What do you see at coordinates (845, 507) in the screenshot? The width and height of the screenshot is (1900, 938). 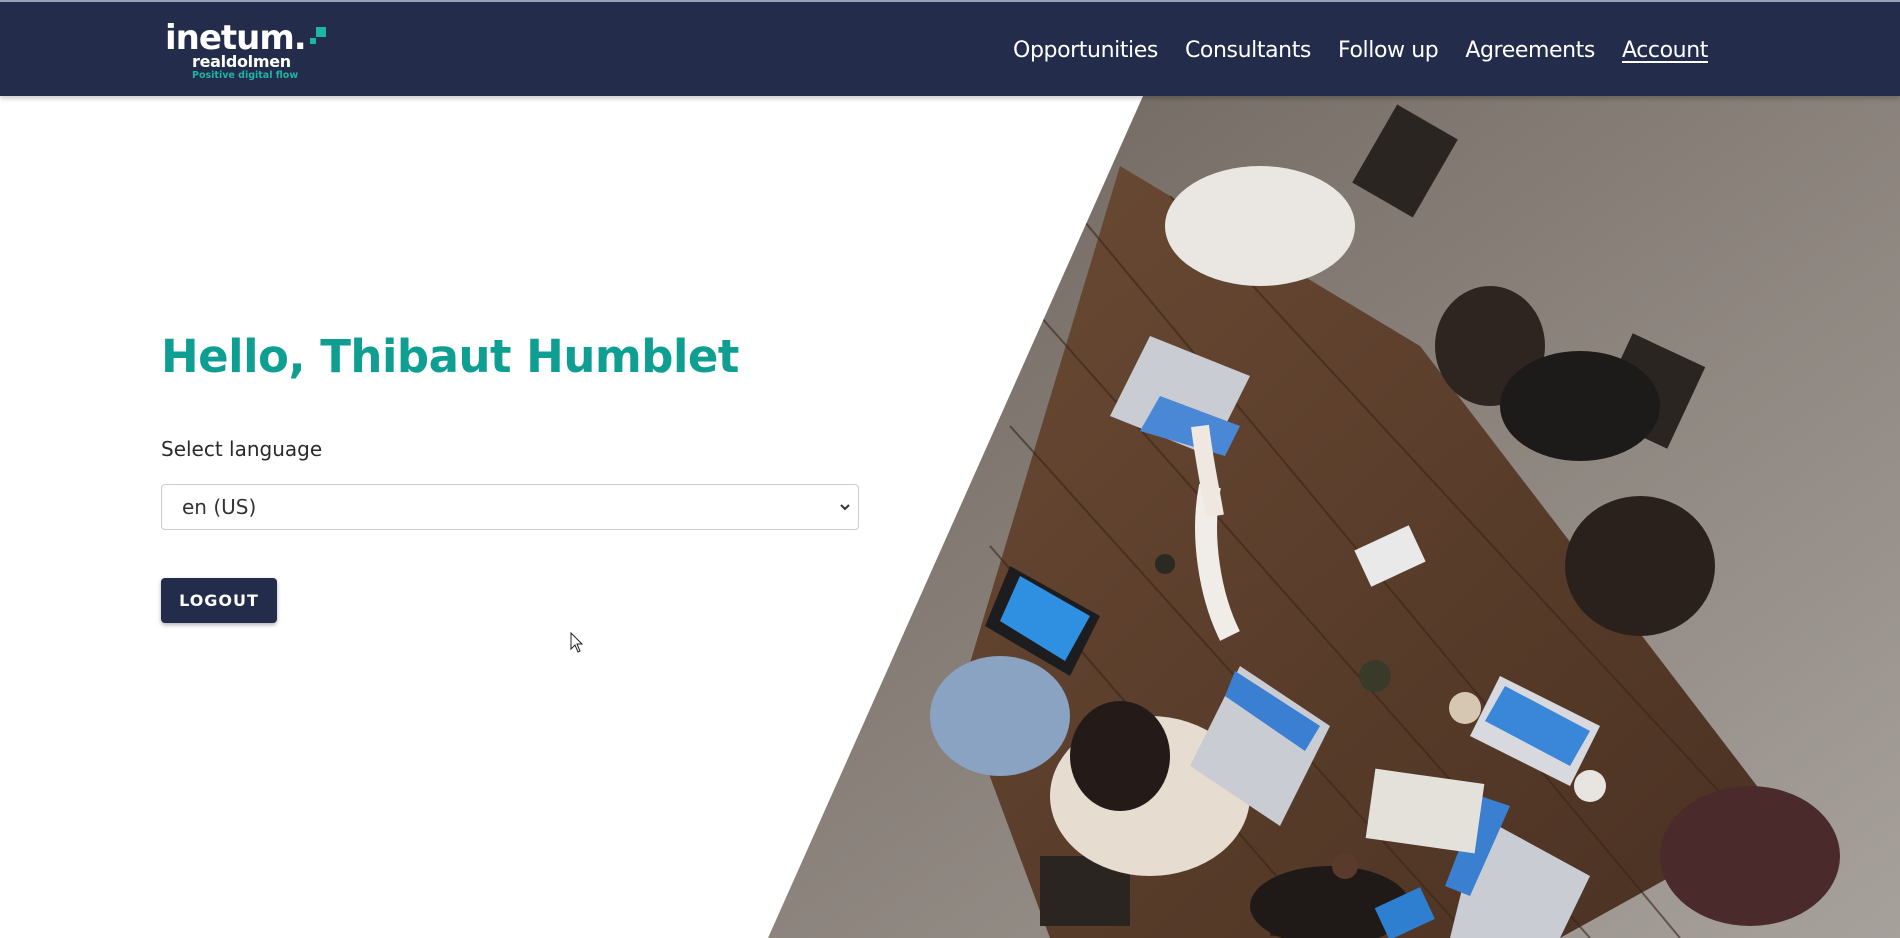 I see `chevron-down-icon` at bounding box center [845, 507].